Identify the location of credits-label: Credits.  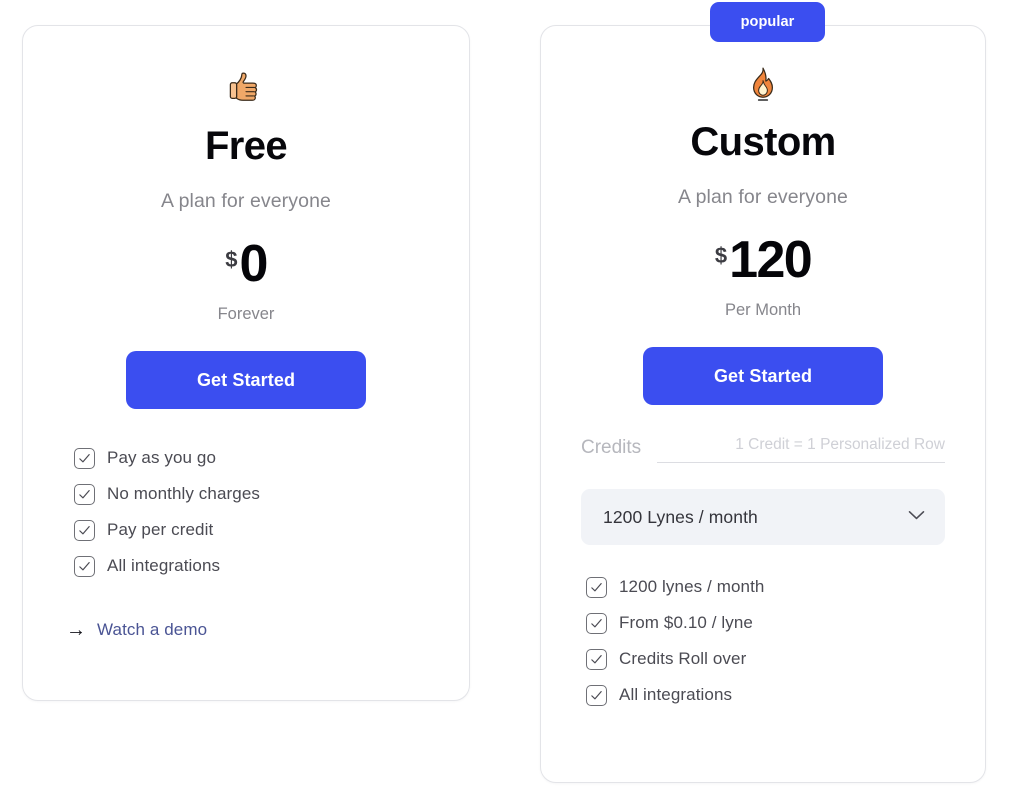
(611, 448).